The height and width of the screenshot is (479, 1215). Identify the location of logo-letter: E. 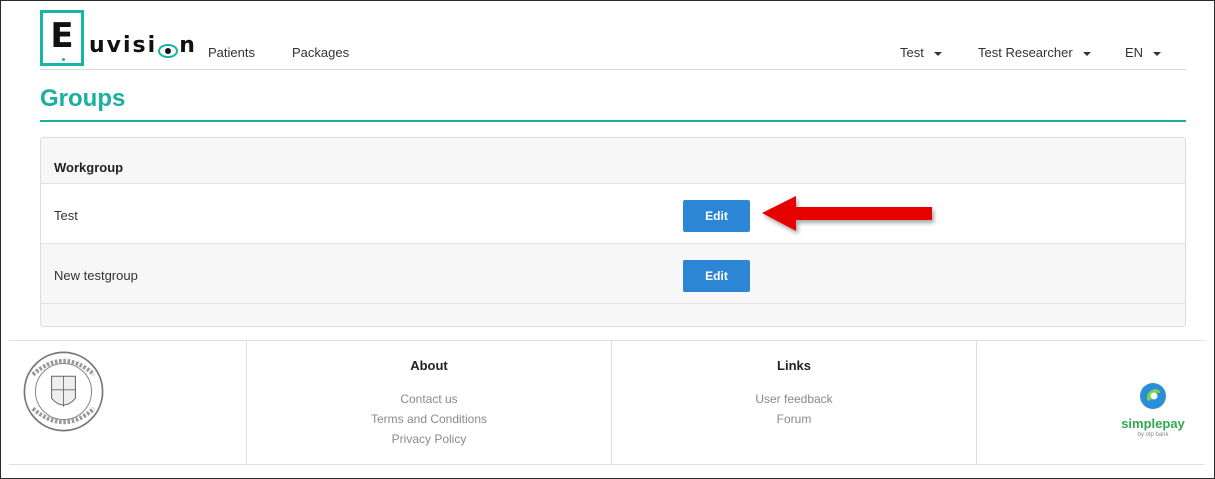
(62, 36).